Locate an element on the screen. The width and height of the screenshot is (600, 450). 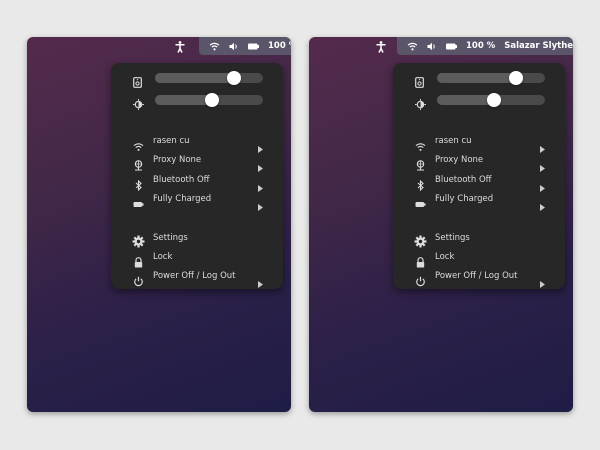
system-tray: 100 % is located at coordinates (245, 46).